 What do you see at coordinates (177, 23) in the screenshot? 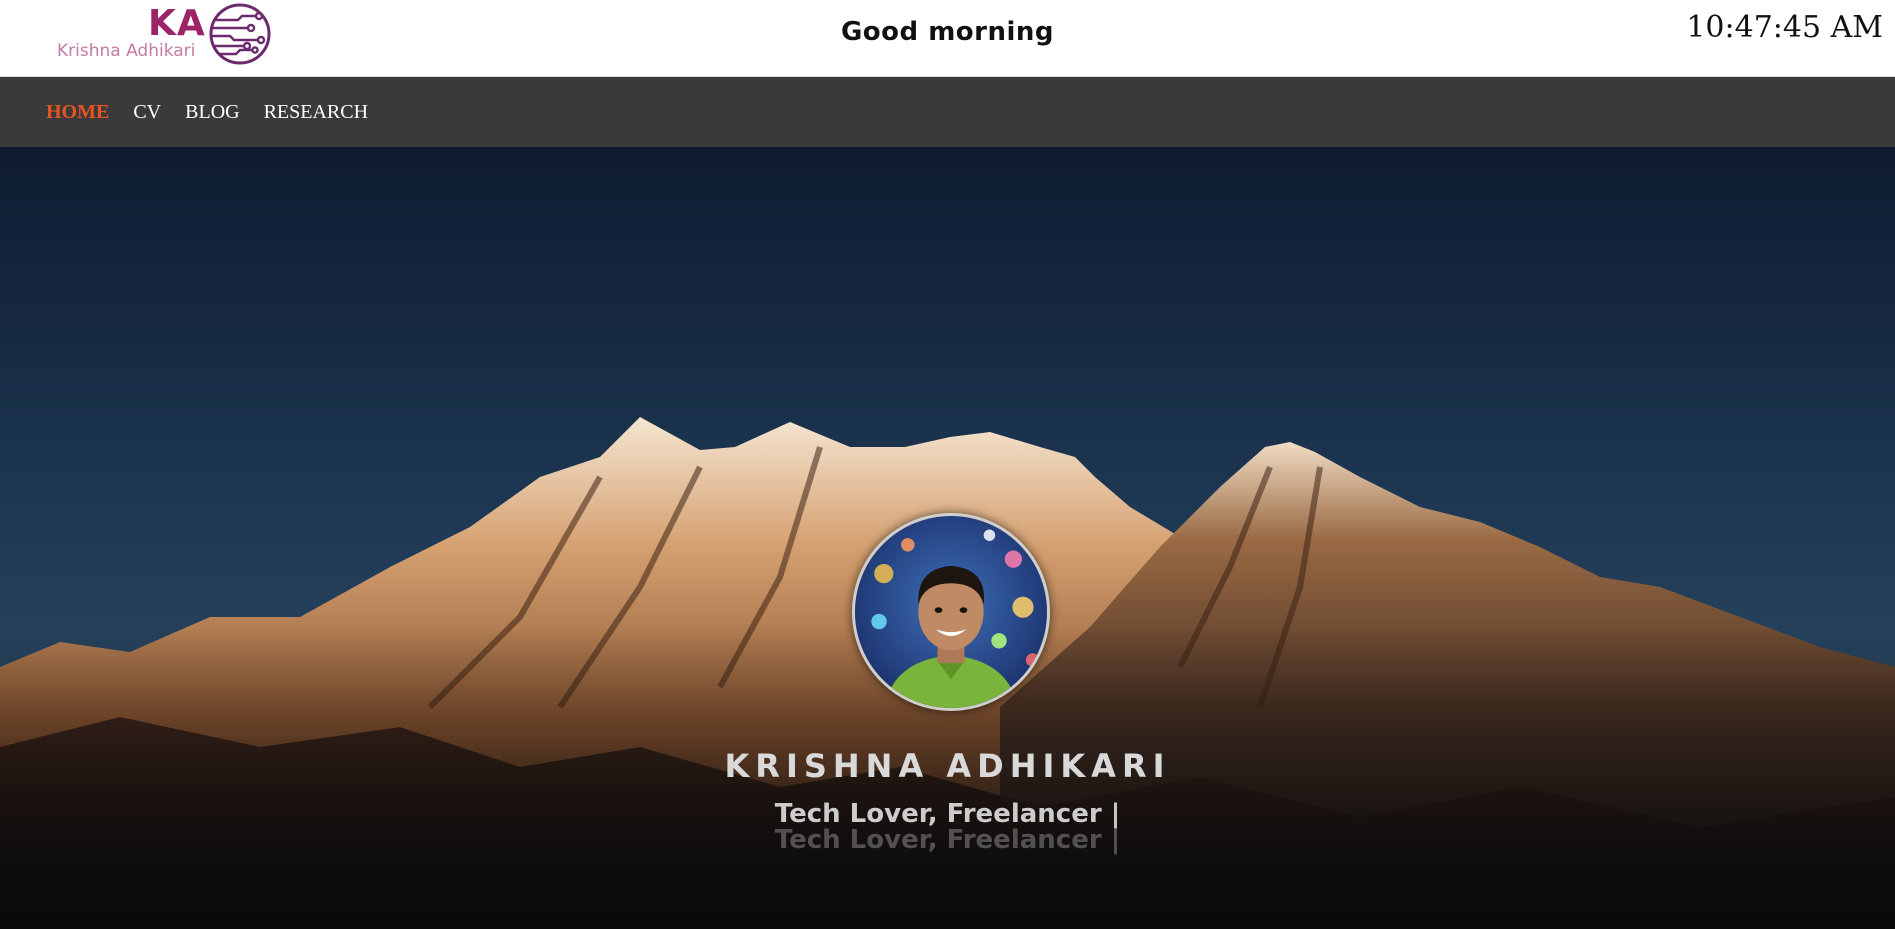
I see `logo-initials: KA` at bounding box center [177, 23].